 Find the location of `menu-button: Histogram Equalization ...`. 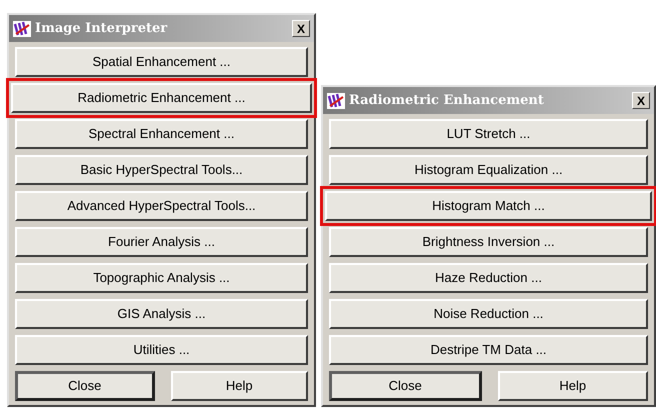

menu-button: Histogram Equalization ... is located at coordinates (488, 170).